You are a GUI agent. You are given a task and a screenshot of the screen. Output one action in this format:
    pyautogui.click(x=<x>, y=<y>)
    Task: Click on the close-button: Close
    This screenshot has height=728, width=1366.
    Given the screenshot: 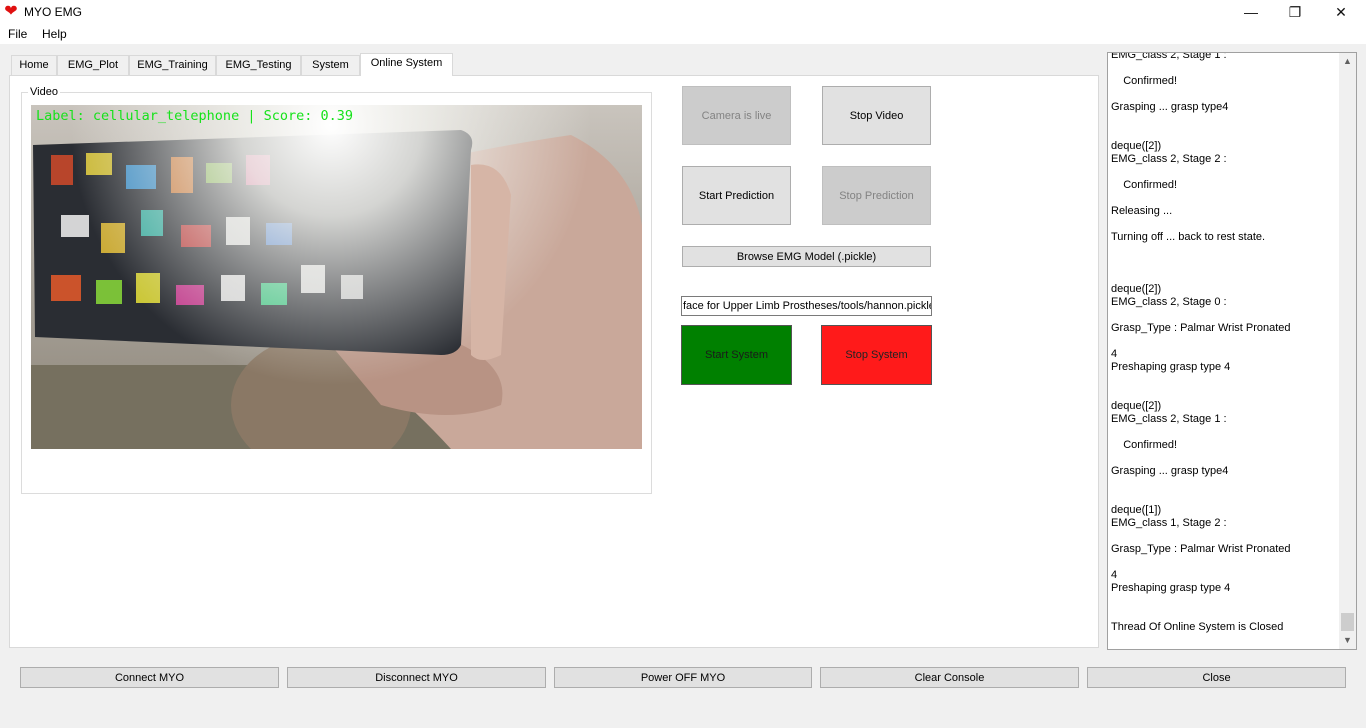 What is the action you would take?
    pyautogui.click(x=1216, y=677)
    